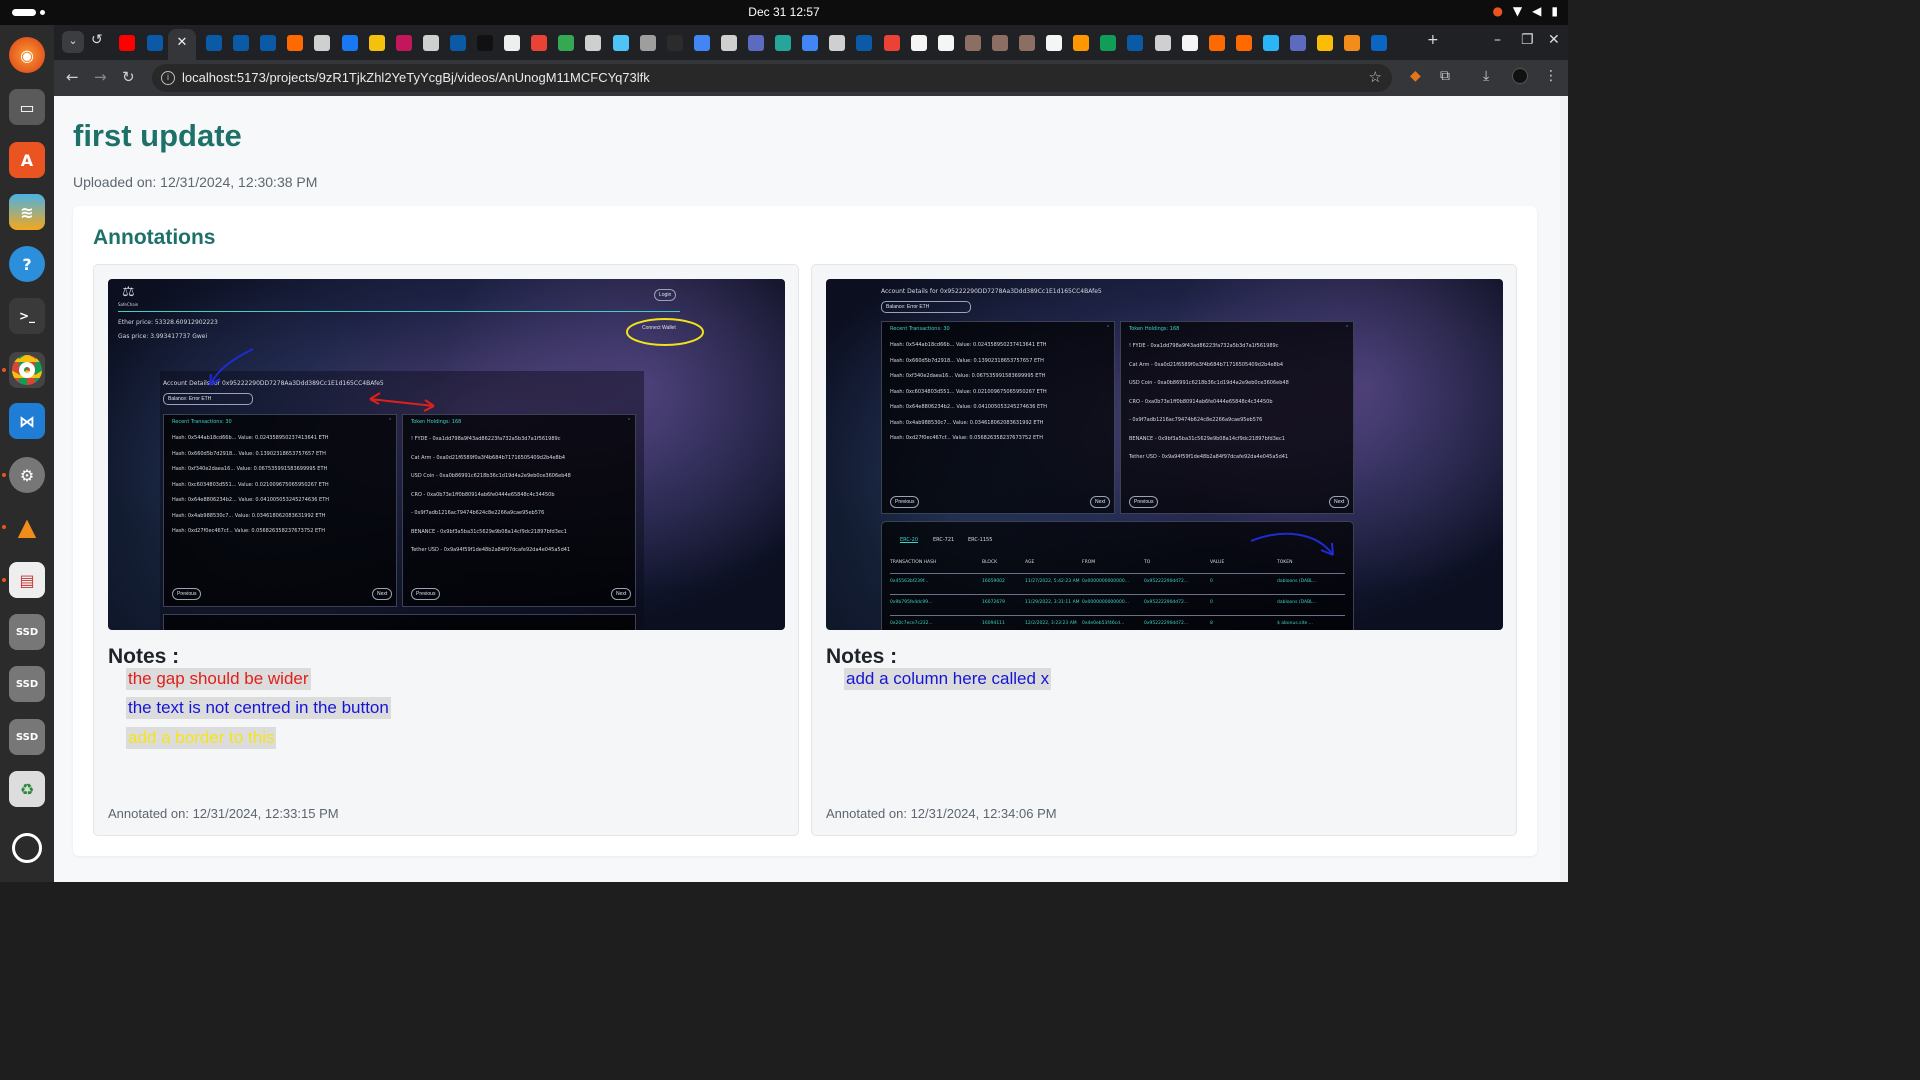 This screenshot has width=1920, height=1080. Describe the element at coordinates (27, 370) in the screenshot. I see `chrome-icon` at that location.